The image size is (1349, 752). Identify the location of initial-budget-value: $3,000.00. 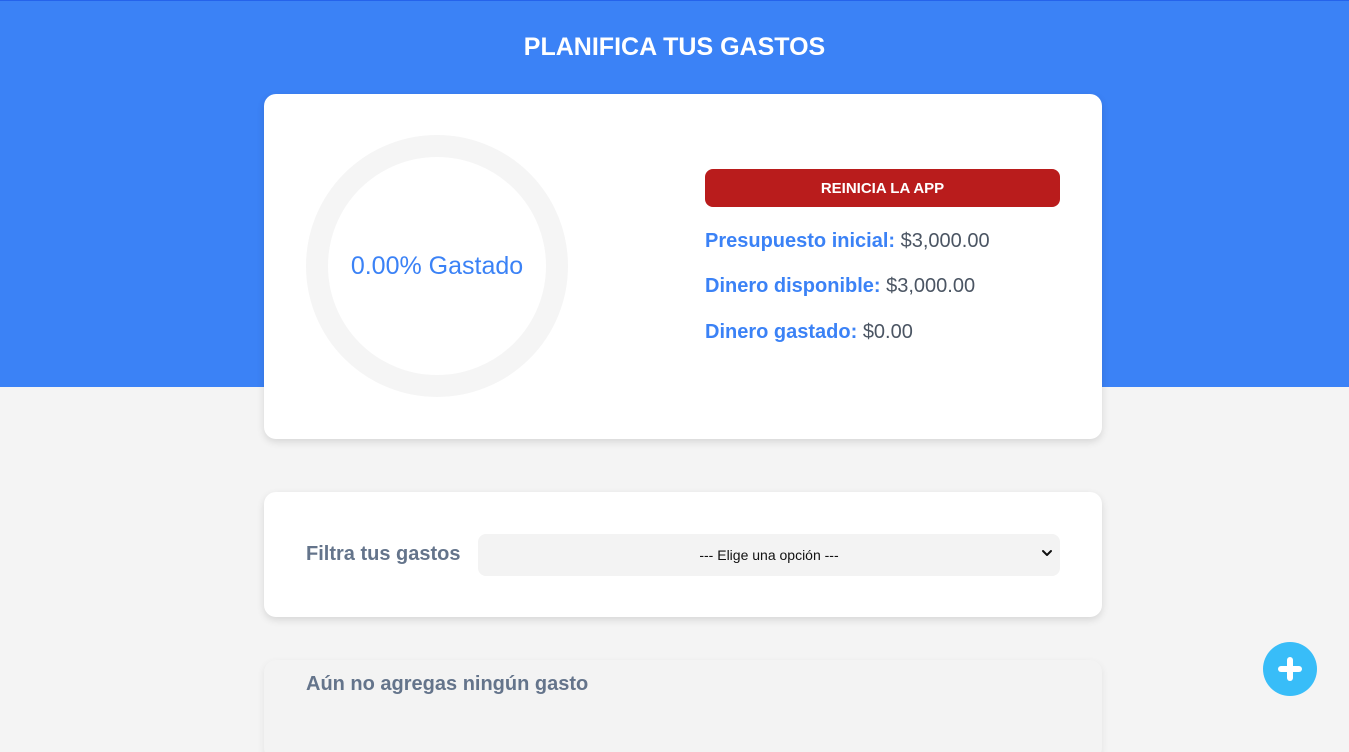
(945, 241).